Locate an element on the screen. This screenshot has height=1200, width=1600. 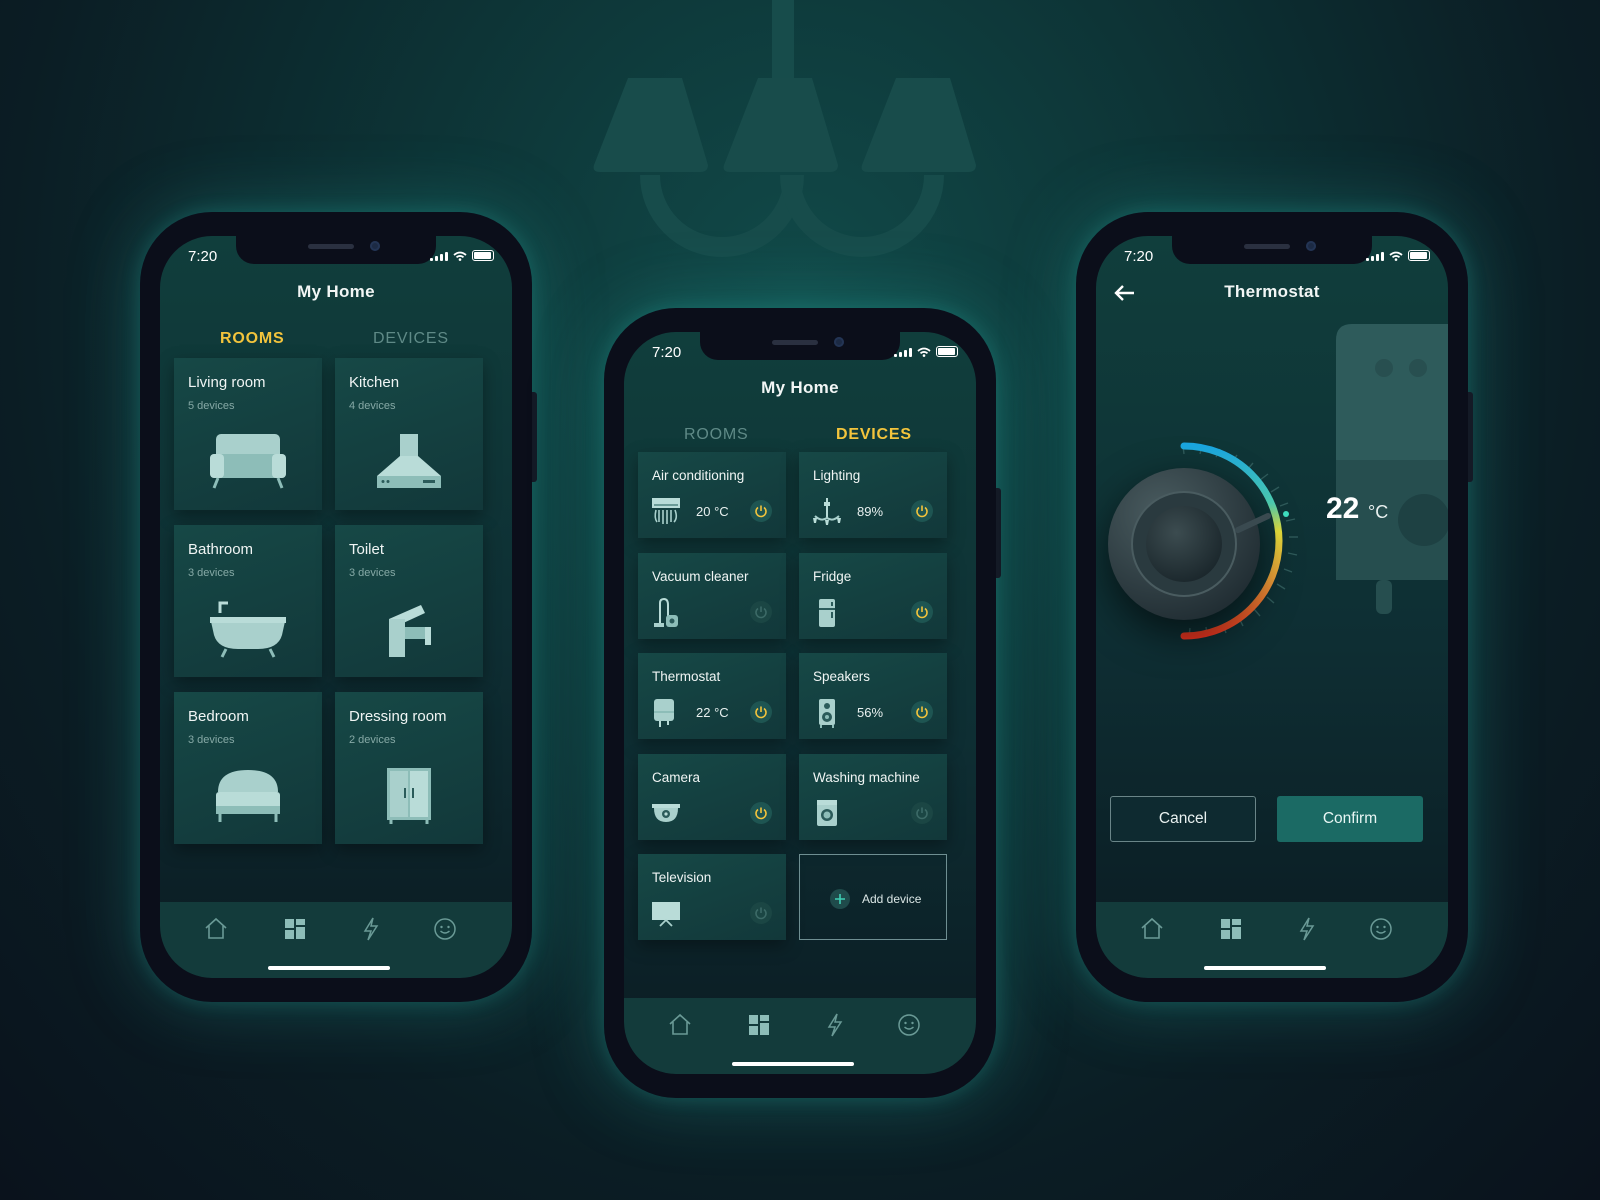
bathtub-icon is located at coordinates (248, 629).